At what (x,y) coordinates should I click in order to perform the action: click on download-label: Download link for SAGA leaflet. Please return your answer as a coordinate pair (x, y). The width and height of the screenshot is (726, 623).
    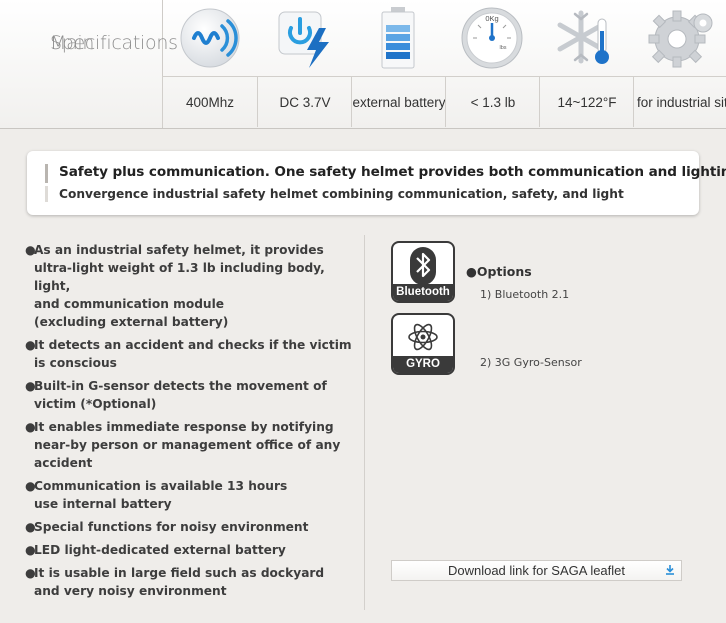
    Looking at the image, I should click on (536, 570).